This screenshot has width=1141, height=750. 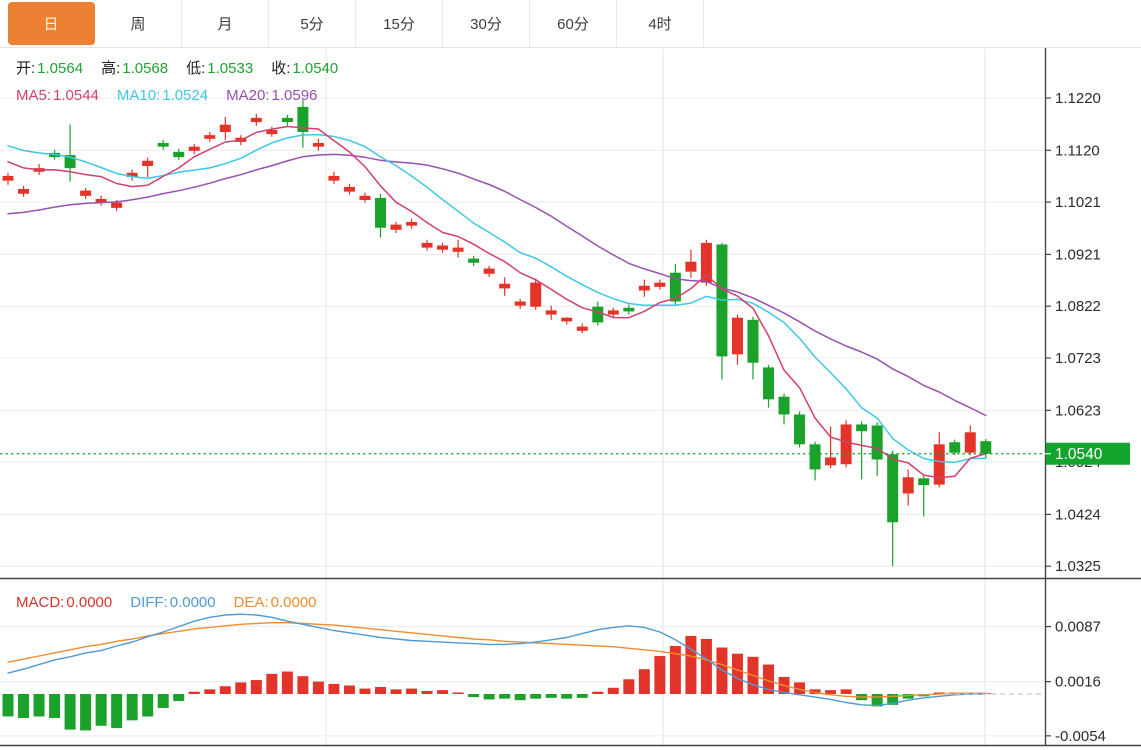 I want to click on legend-macd-item-dea: DEA: 0.0000, so click(x=275, y=603).